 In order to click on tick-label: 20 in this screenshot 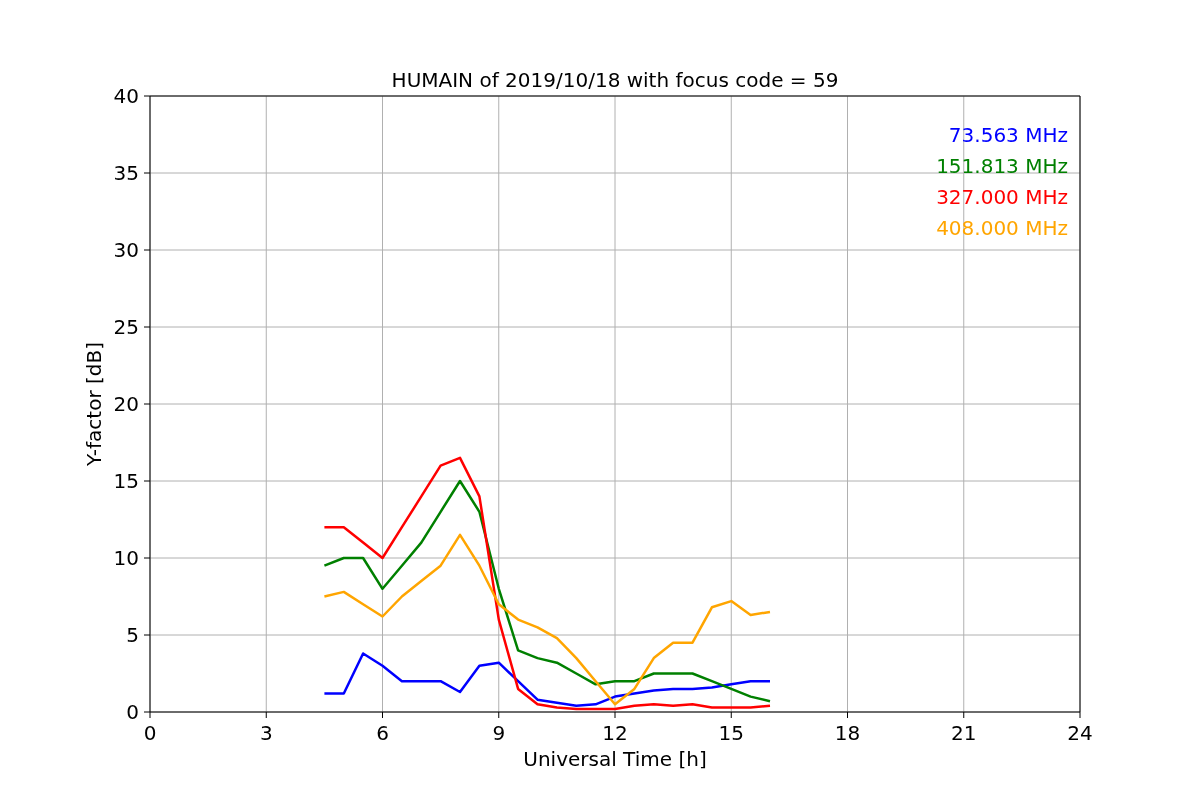, I will do `click(126, 404)`.